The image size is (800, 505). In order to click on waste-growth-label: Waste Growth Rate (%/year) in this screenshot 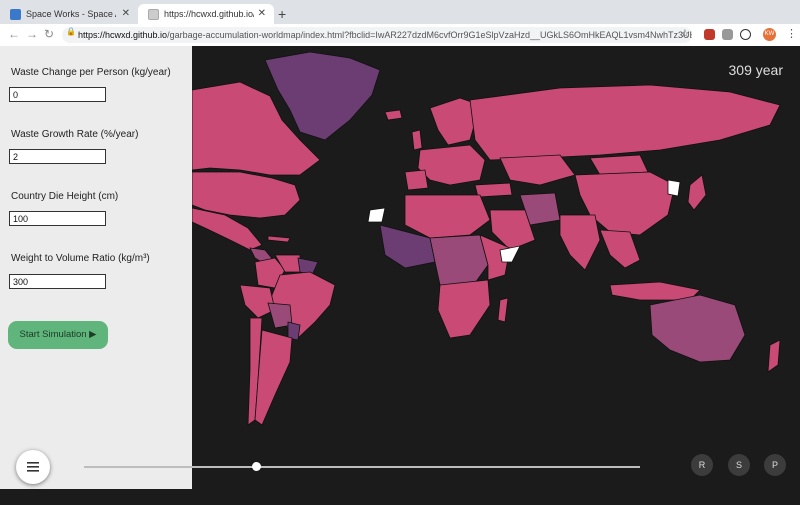, I will do `click(75, 134)`.